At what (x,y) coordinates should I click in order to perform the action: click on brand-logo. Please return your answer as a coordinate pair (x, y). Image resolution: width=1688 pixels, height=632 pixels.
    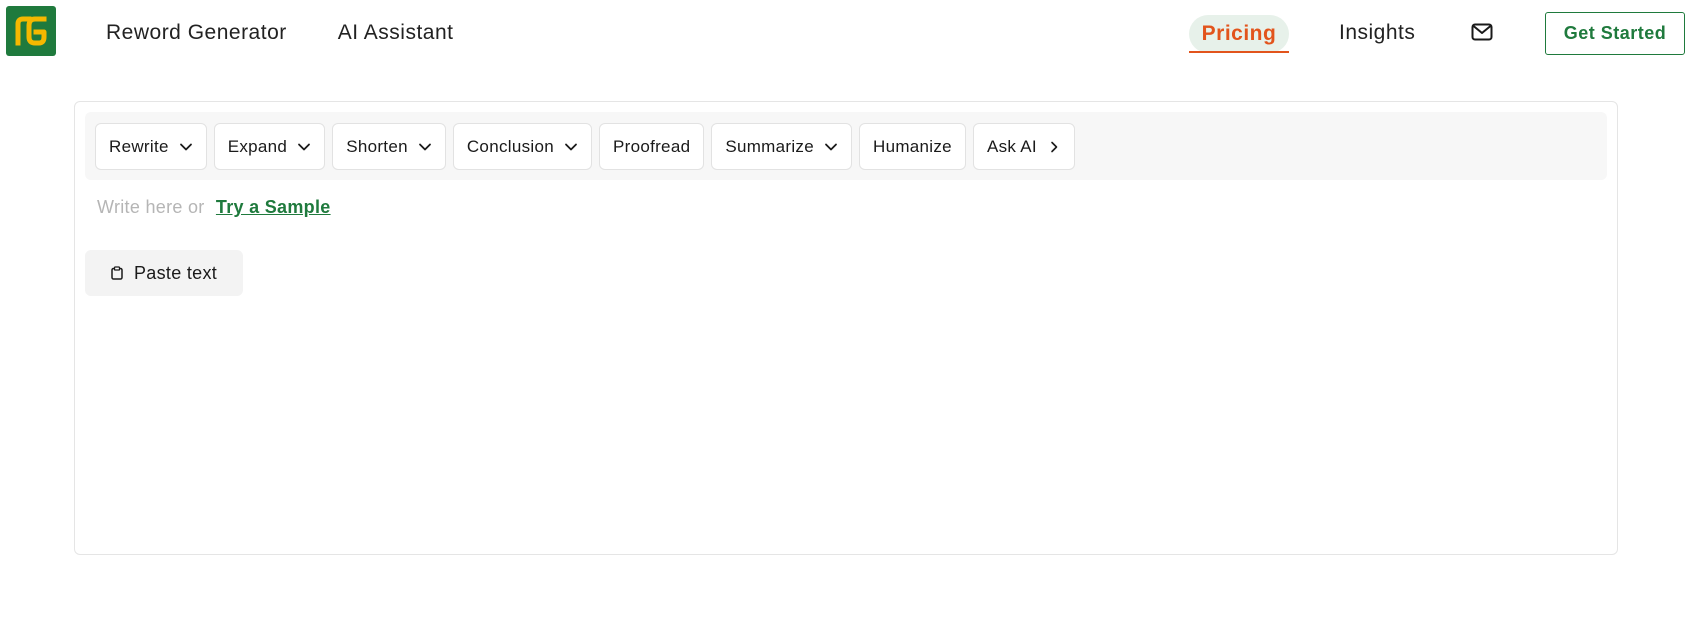
    Looking at the image, I should click on (31, 31).